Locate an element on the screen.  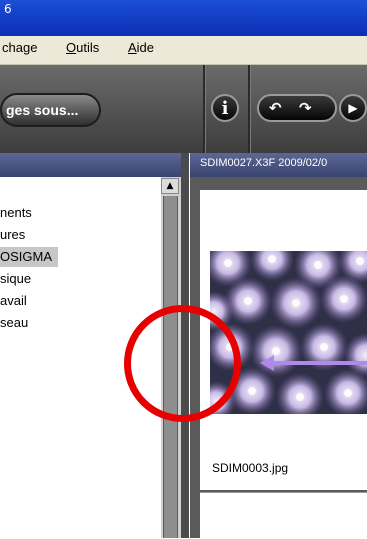
scroll-up-arrow-icon: ▲ is located at coordinates (170, 186).